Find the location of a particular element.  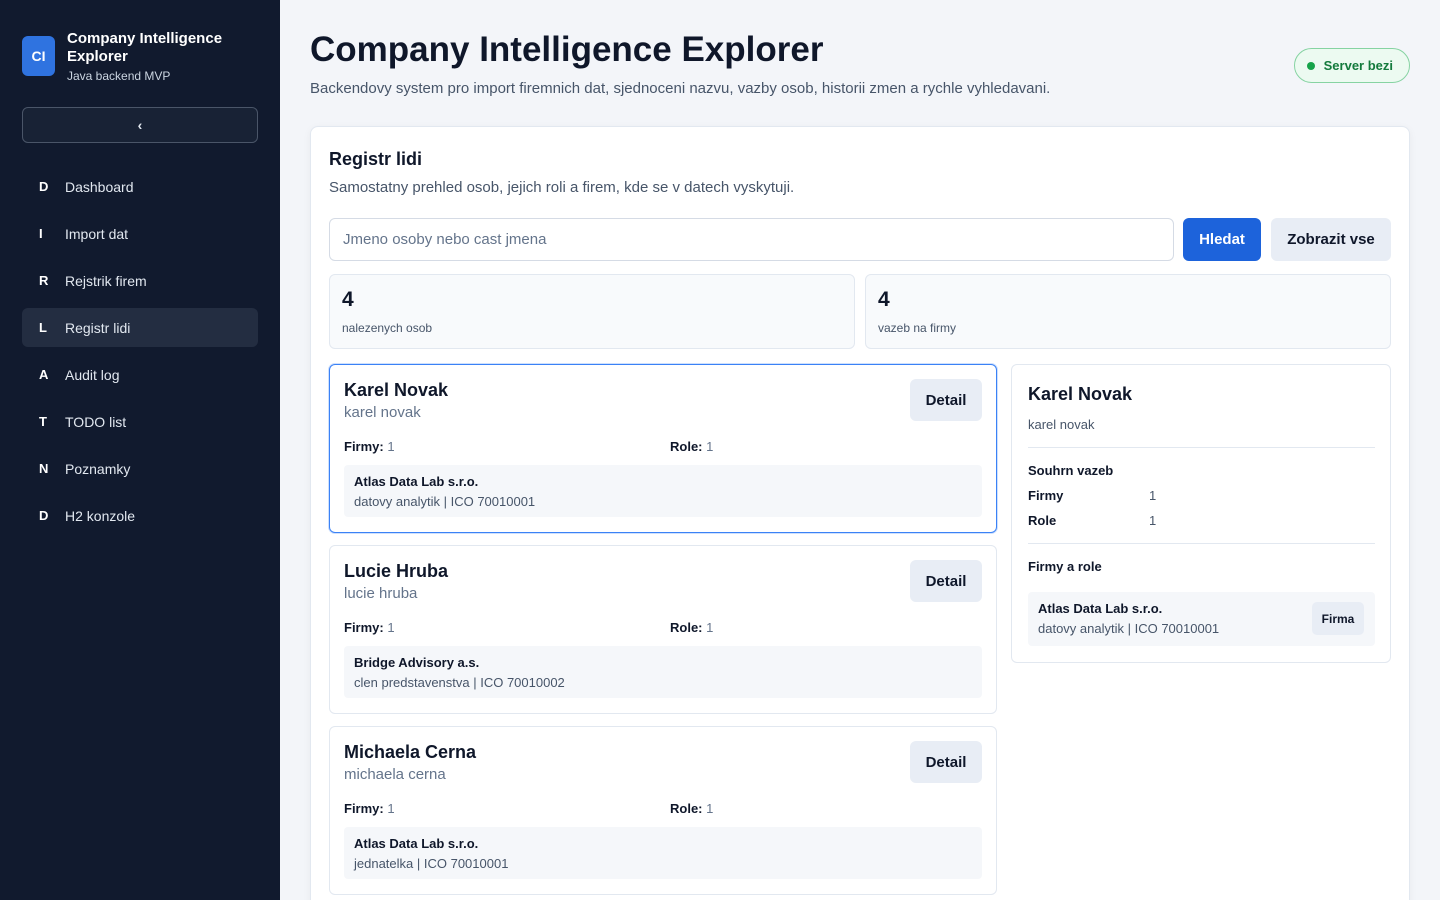

sidebar-item-label: Audit log is located at coordinates (92, 374).